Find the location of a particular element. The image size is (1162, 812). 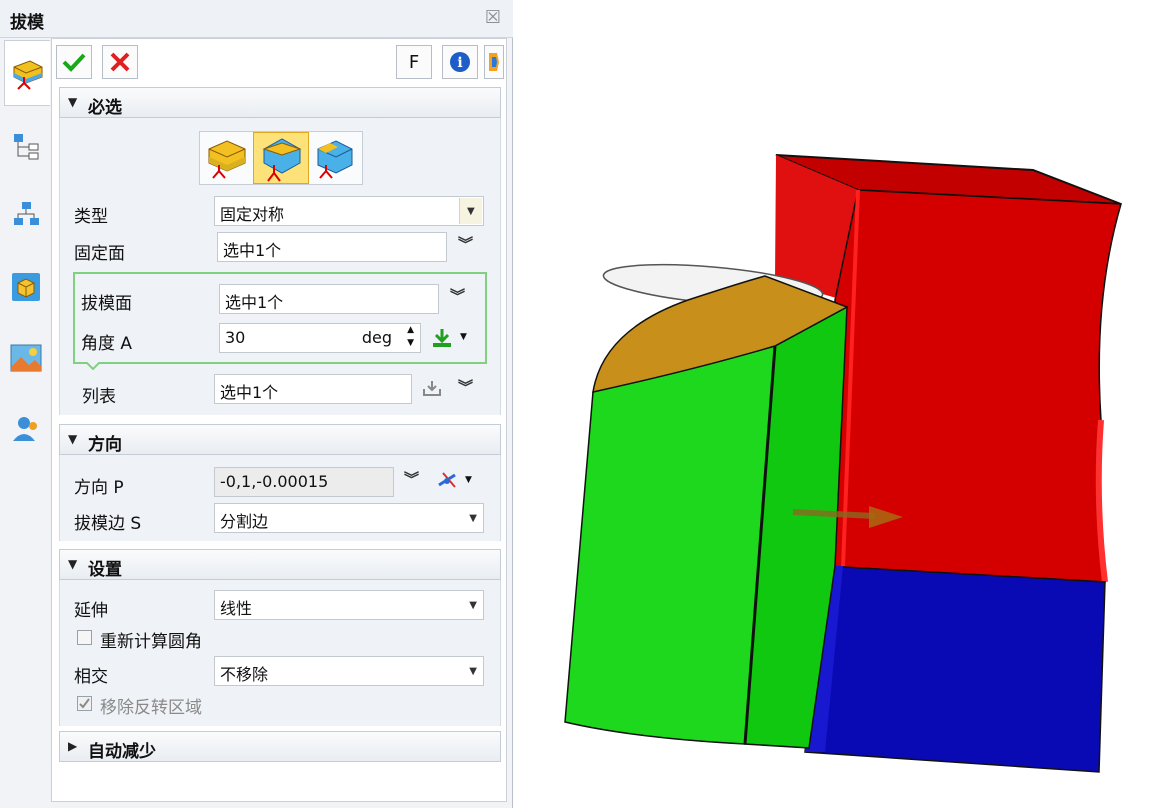

tab-history-tree is located at coordinates (26, 146).